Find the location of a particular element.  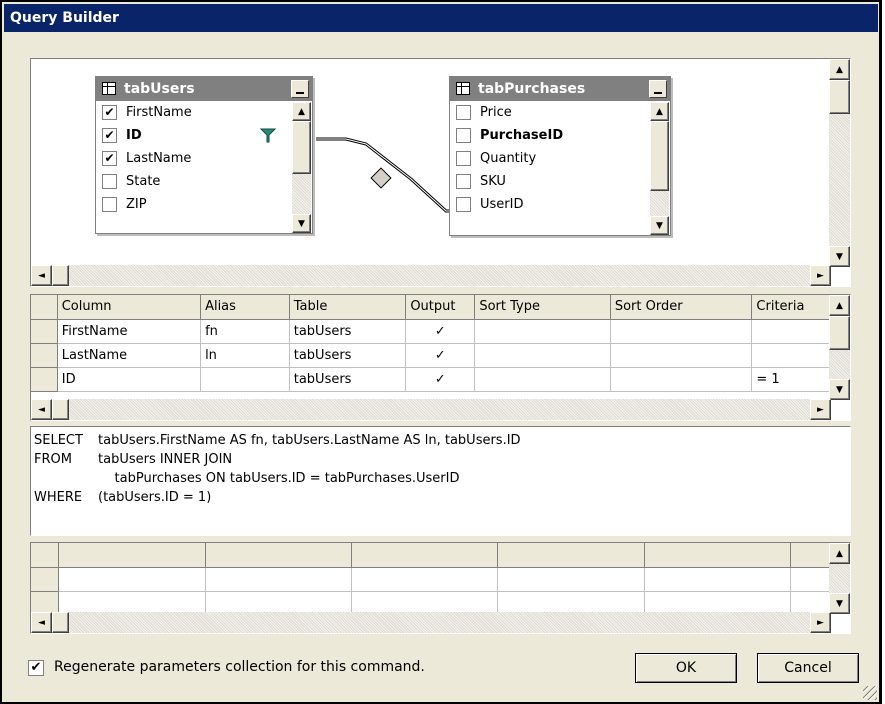

column-header: Sort Order is located at coordinates (681, 307).